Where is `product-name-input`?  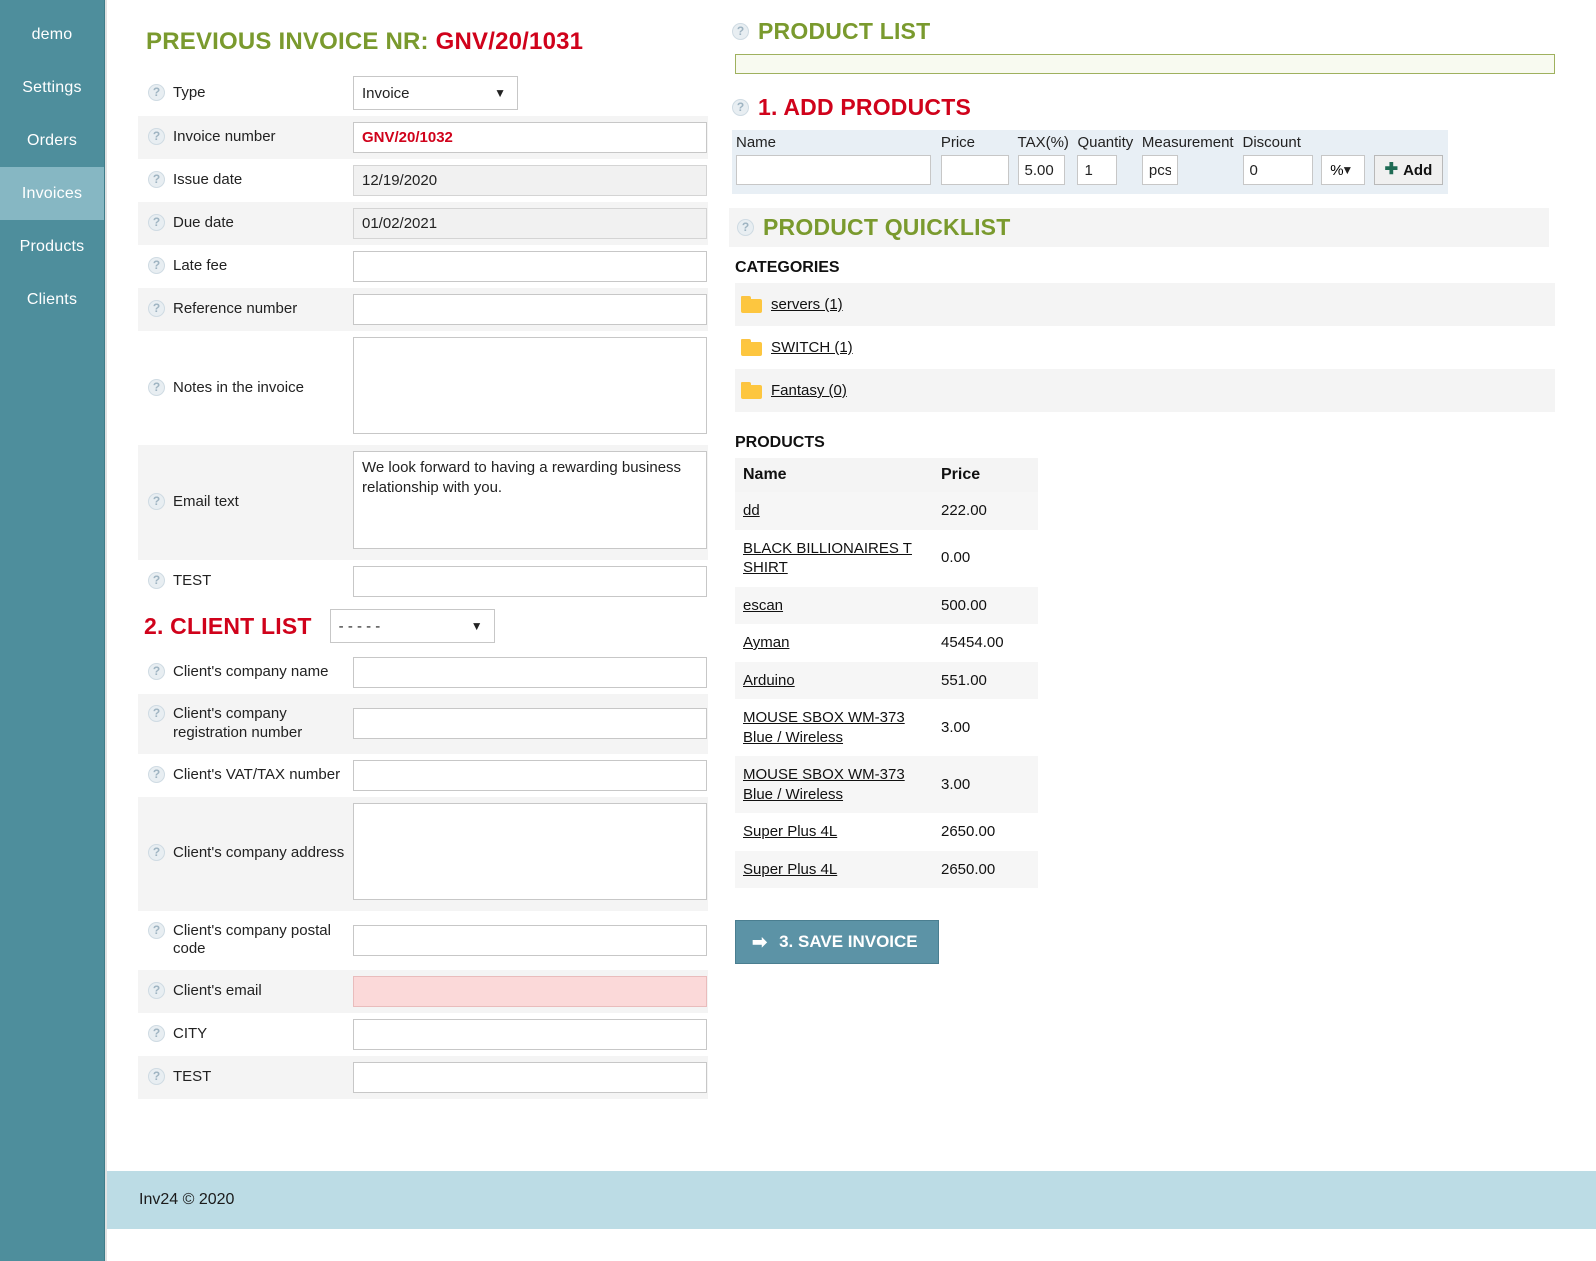
product-name-input is located at coordinates (833, 170).